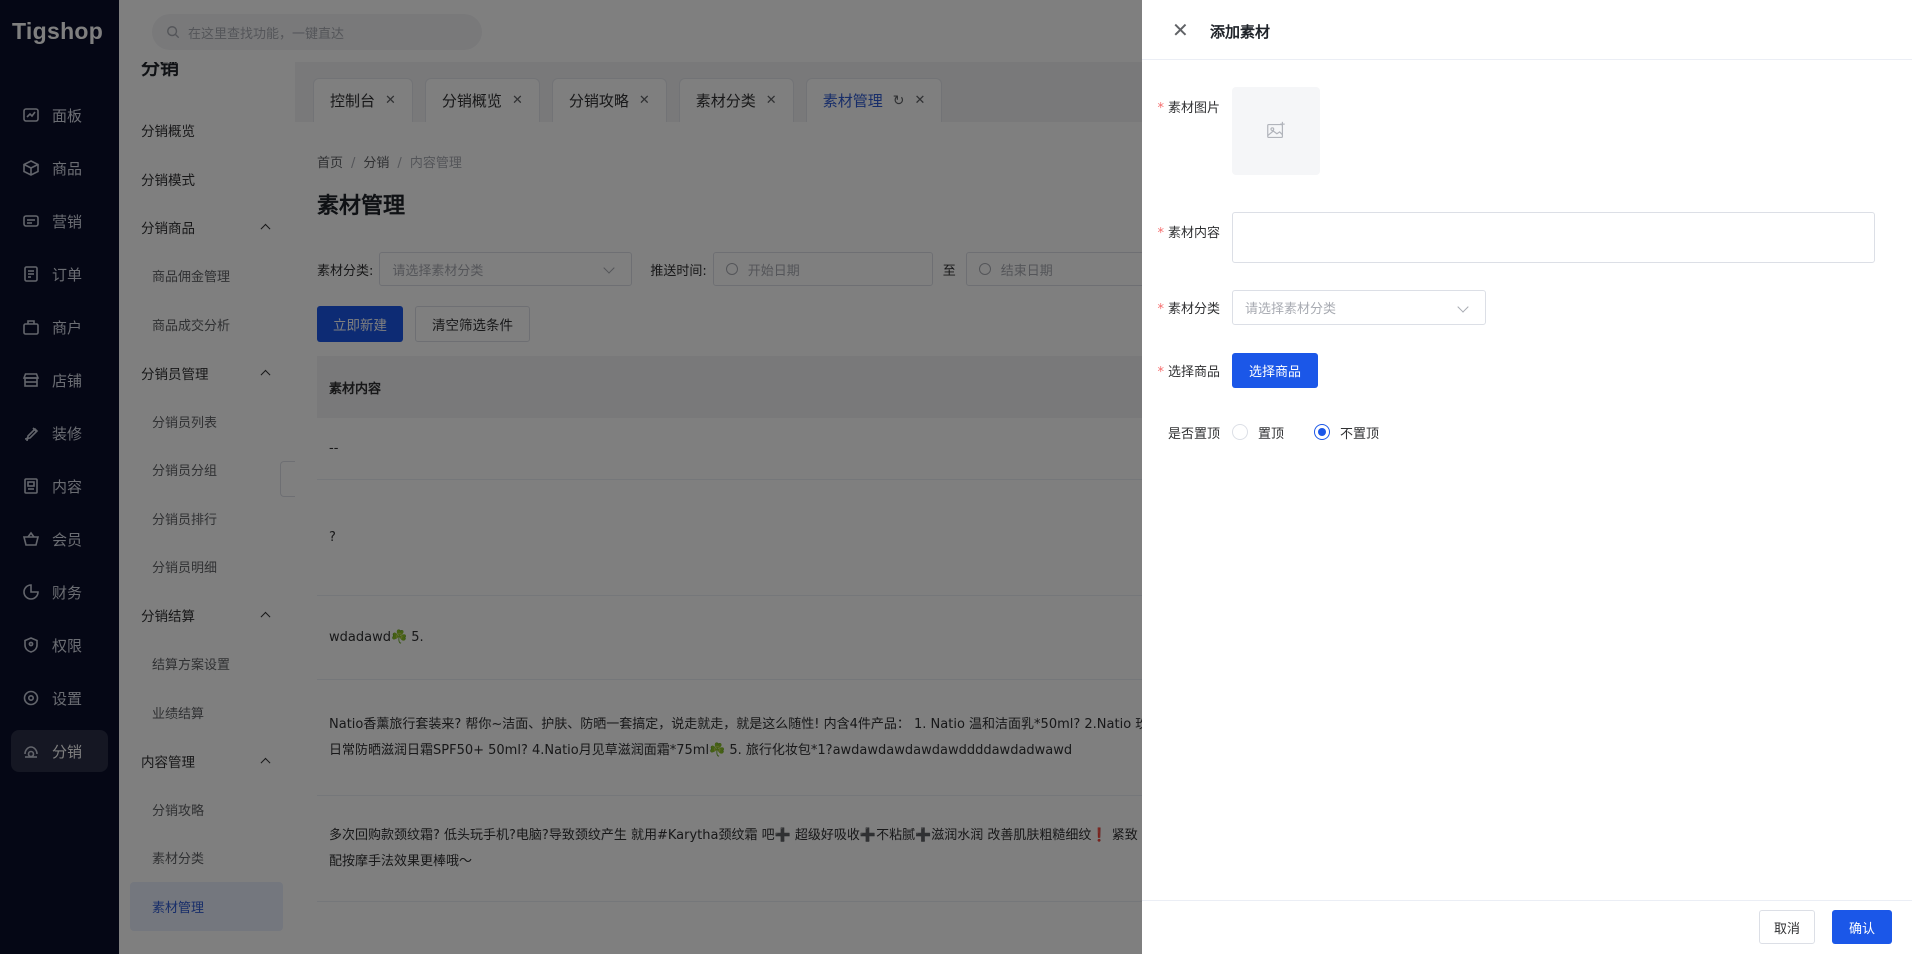 The image size is (1912, 954). Describe the element at coordinates (1275, 370) in the screenshot. I see `select-product-button: 选择商品` at that location.